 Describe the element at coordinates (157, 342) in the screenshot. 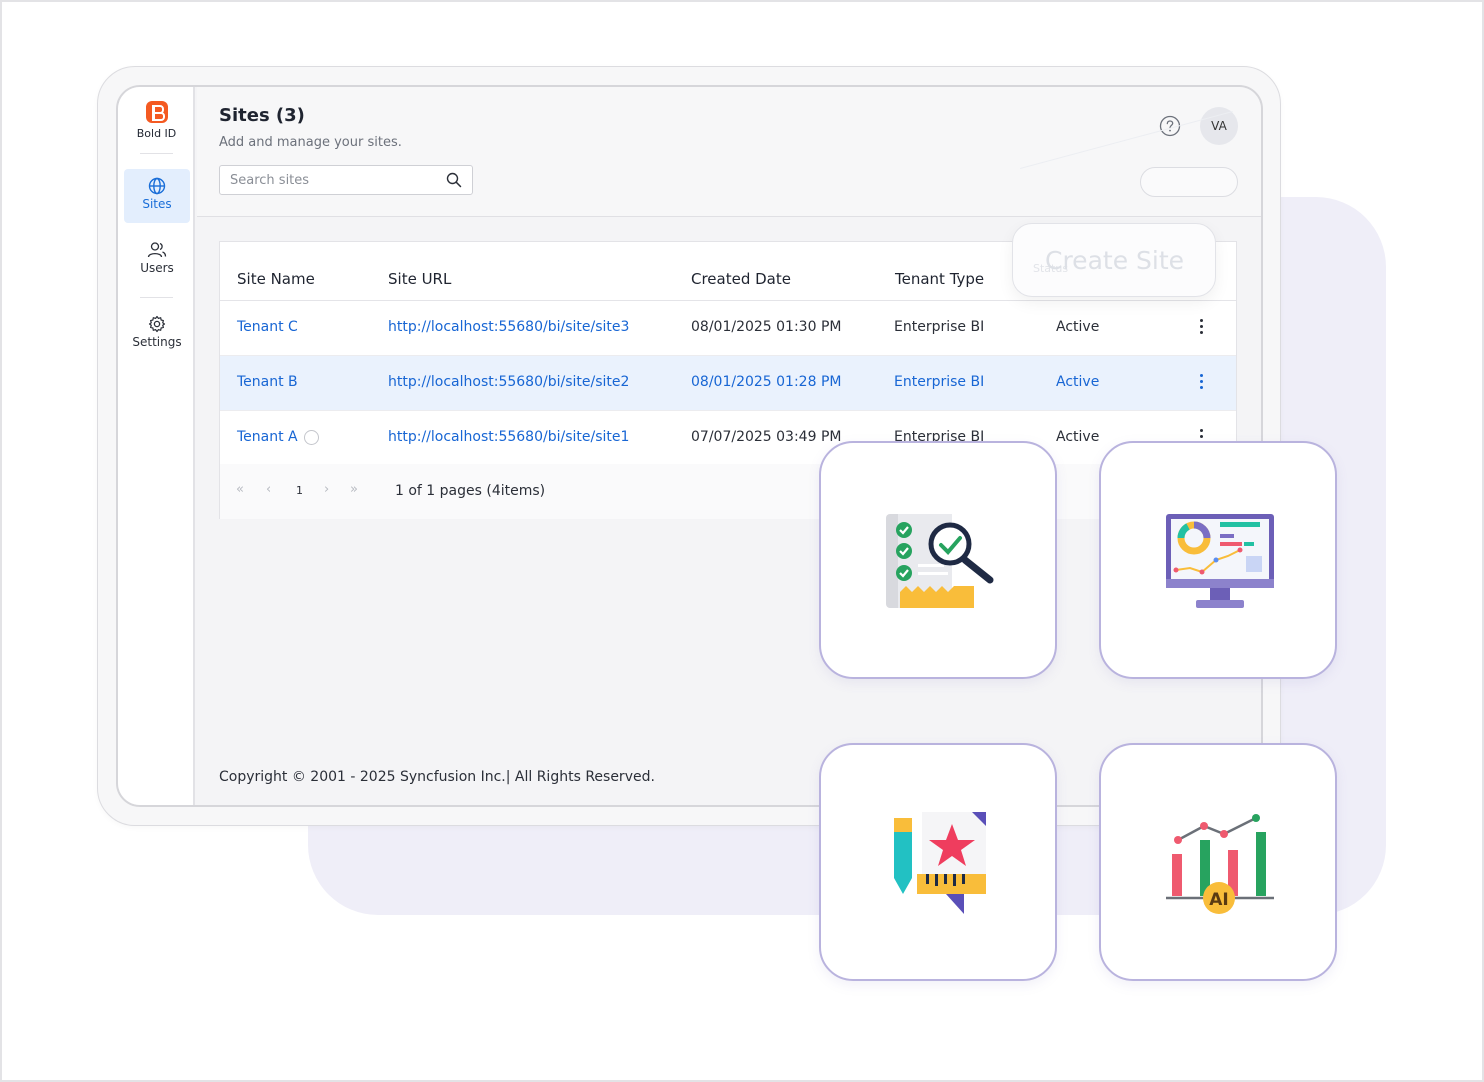

I see `sidebar-item-label: Settings` at that location.